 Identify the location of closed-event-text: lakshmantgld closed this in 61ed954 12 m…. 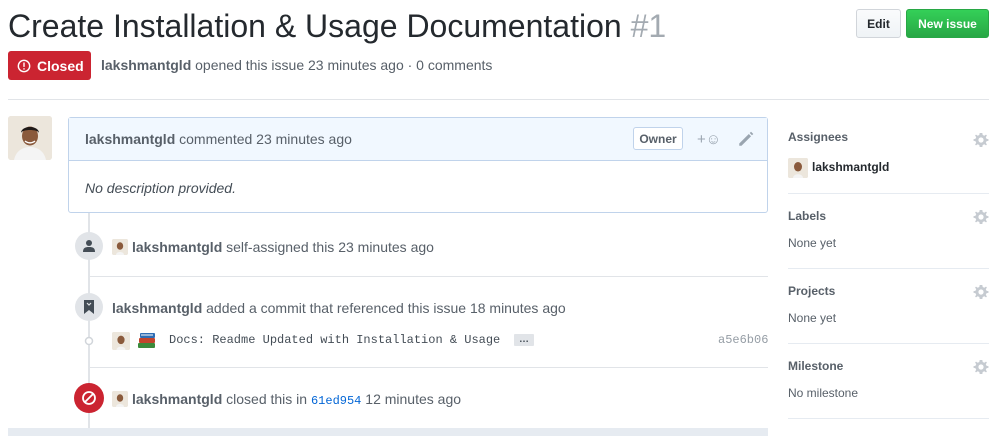
(296, 399).